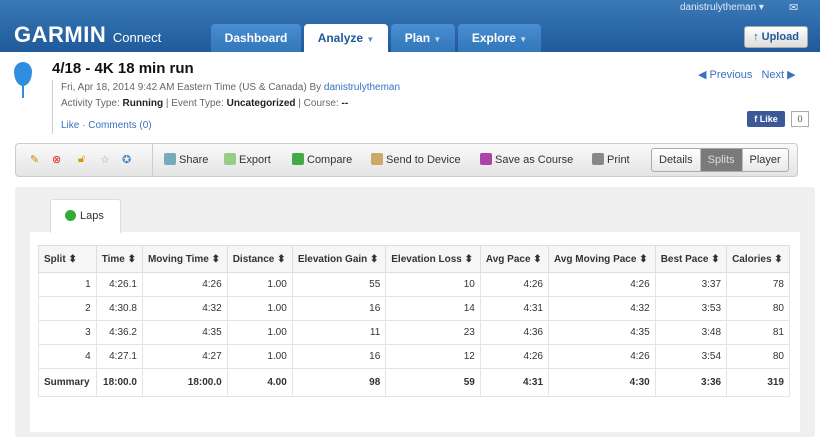  I want to click on table-cell: 4:30.8, so click(119, 308).